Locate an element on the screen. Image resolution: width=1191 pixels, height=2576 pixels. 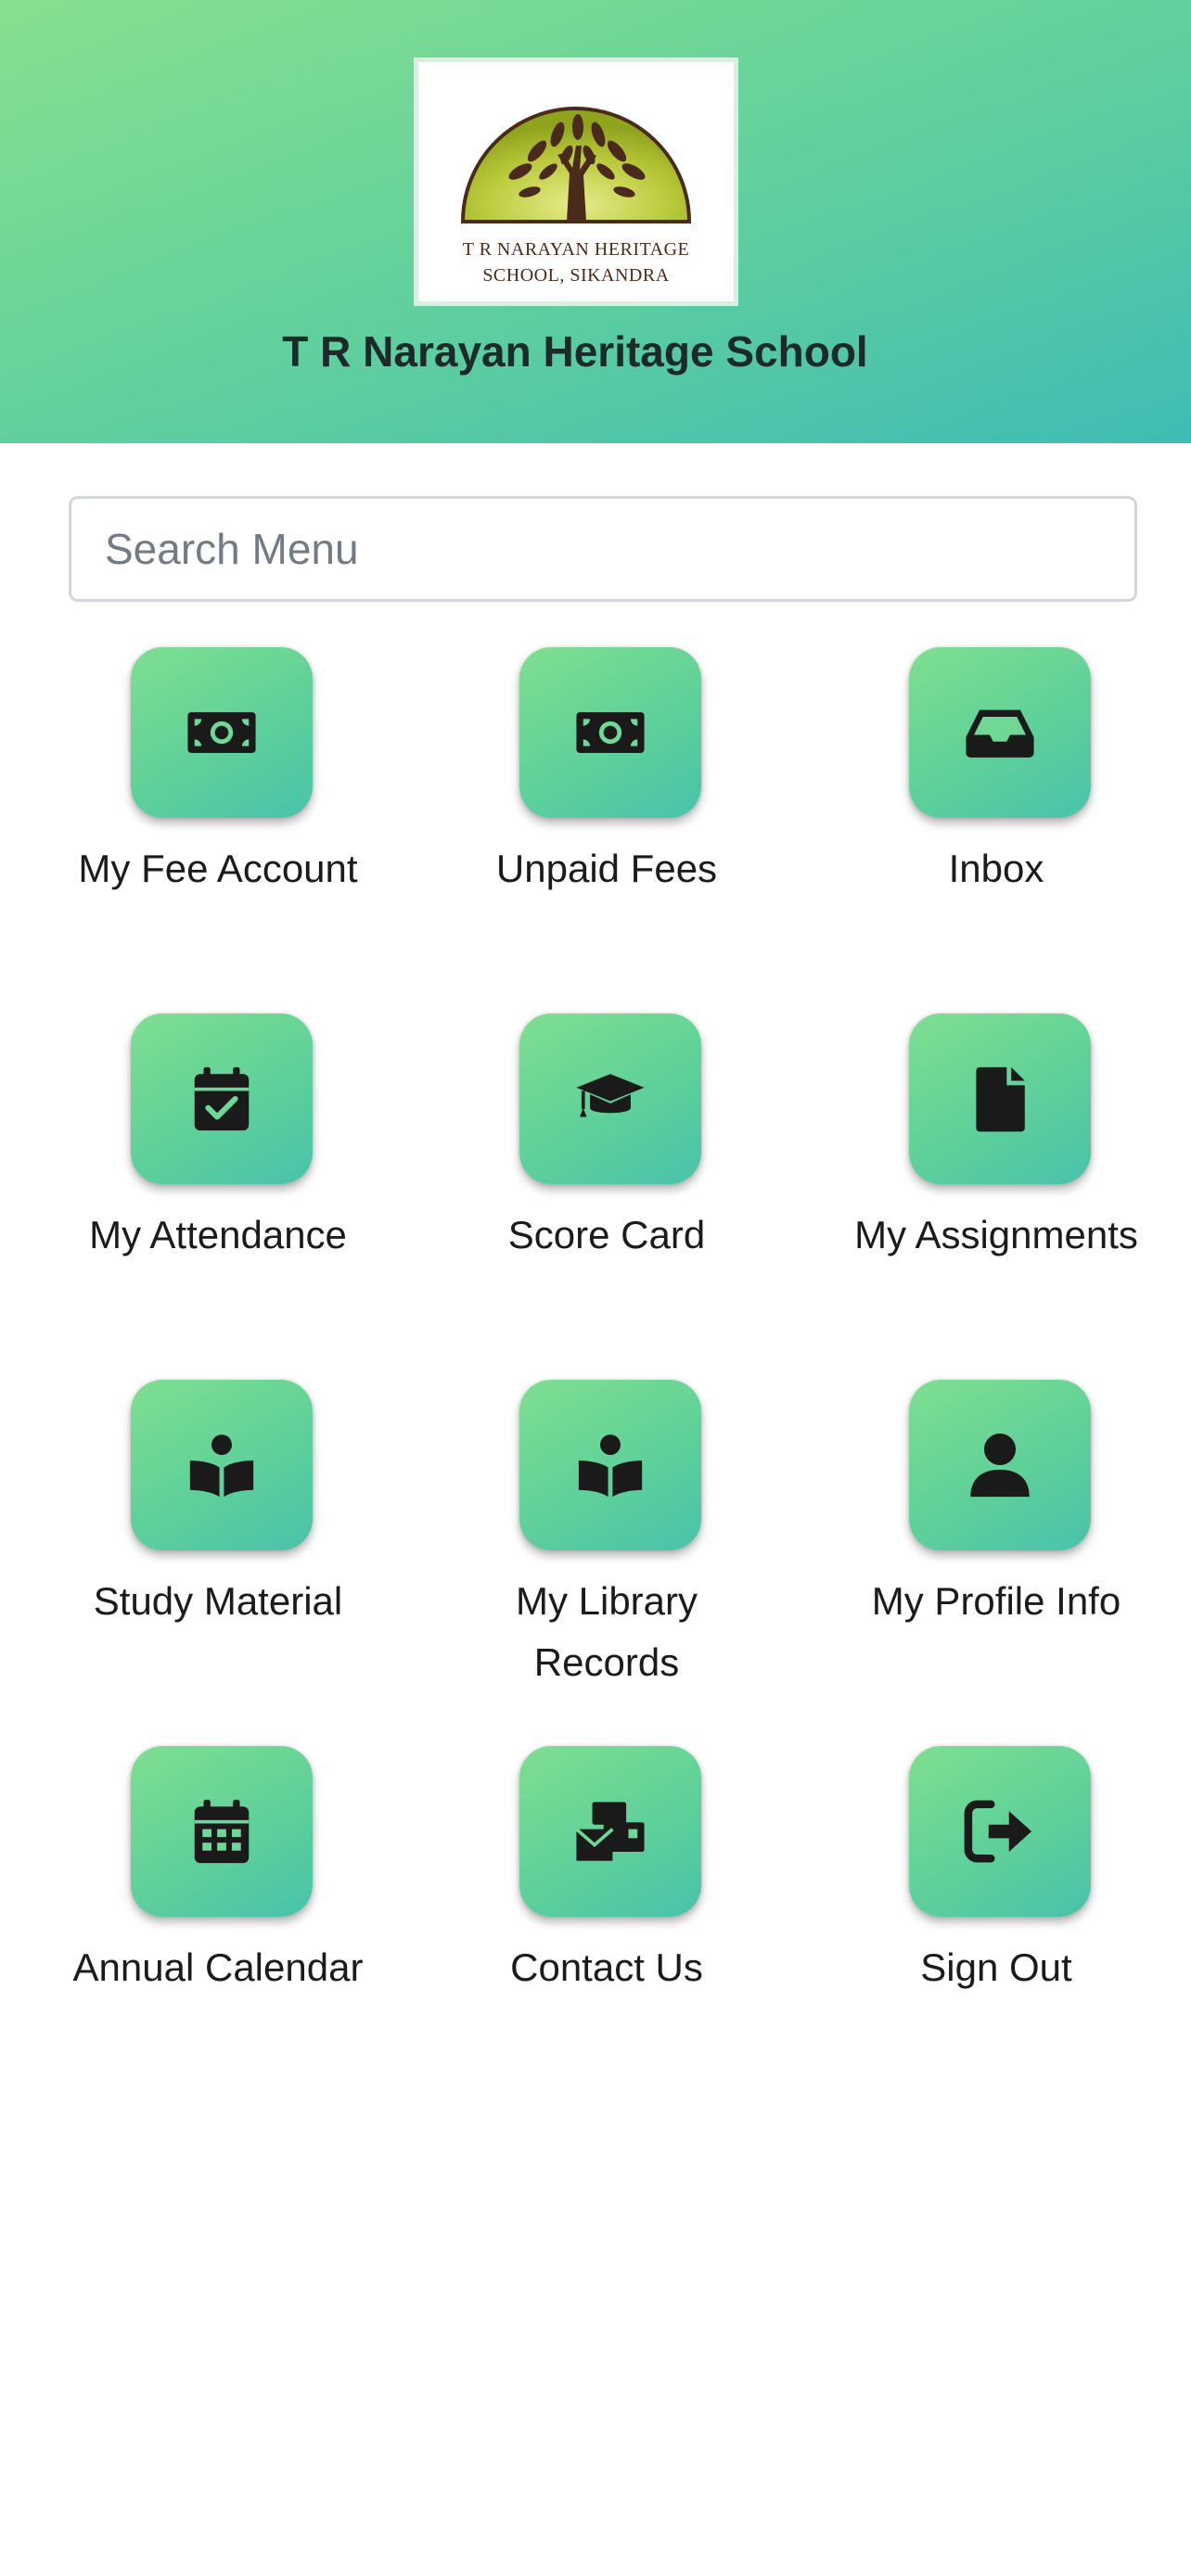
menu-tile-label: My Assignments is located at coordinates (996, 1234).